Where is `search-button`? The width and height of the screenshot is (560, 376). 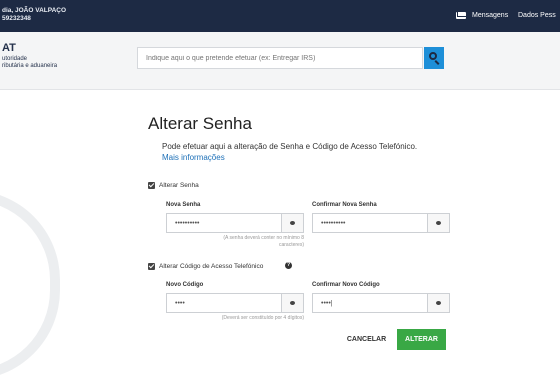 search-button is located at coordinates (434, 58).